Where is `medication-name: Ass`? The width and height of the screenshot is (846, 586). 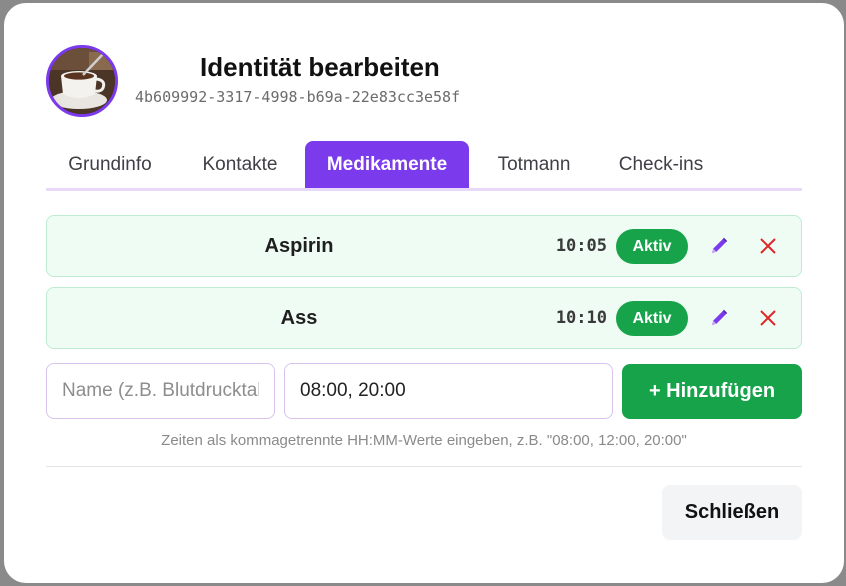 medication-name: Ass is located at coordinates (299, 318).